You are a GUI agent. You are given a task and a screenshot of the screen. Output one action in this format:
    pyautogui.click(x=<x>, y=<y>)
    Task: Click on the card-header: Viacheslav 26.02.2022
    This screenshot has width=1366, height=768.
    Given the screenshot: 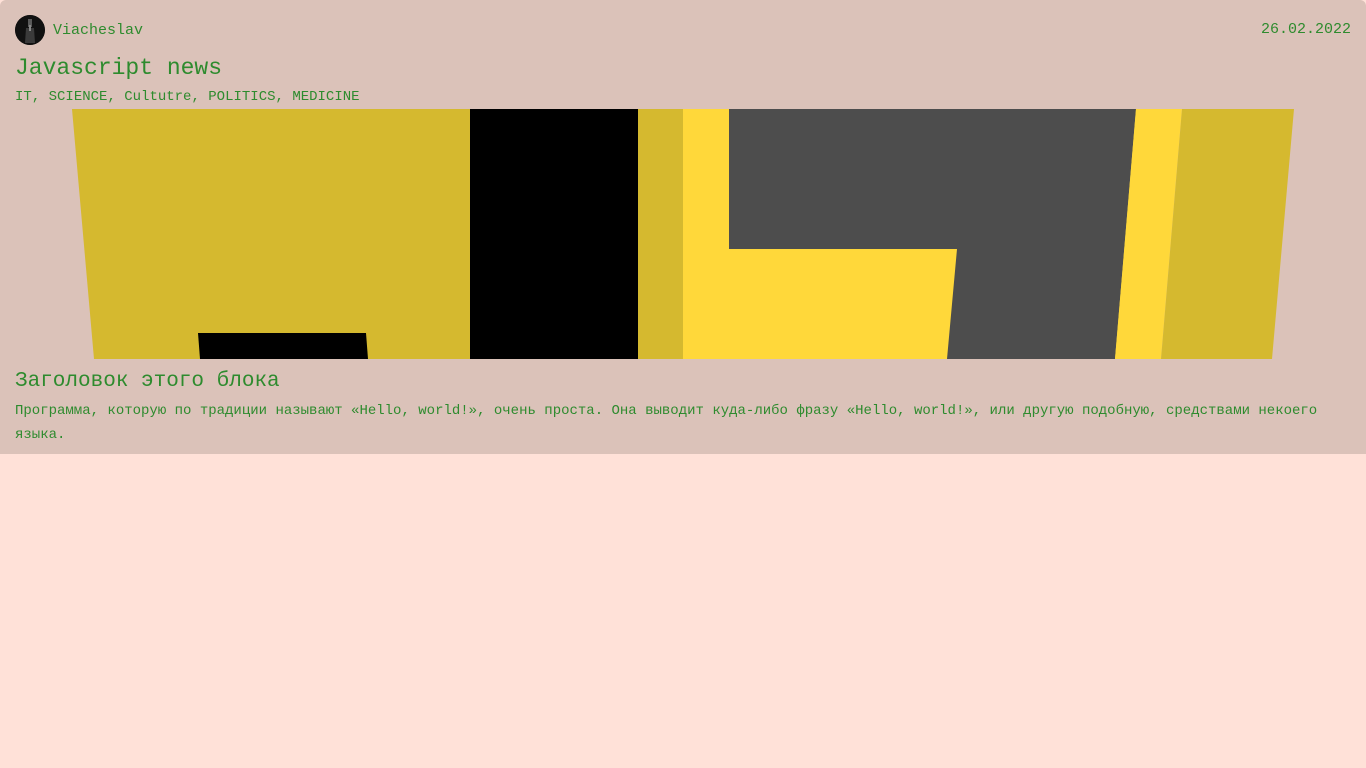 What is the action you would take?
    pyautogui.click(x=683, y=30)
    